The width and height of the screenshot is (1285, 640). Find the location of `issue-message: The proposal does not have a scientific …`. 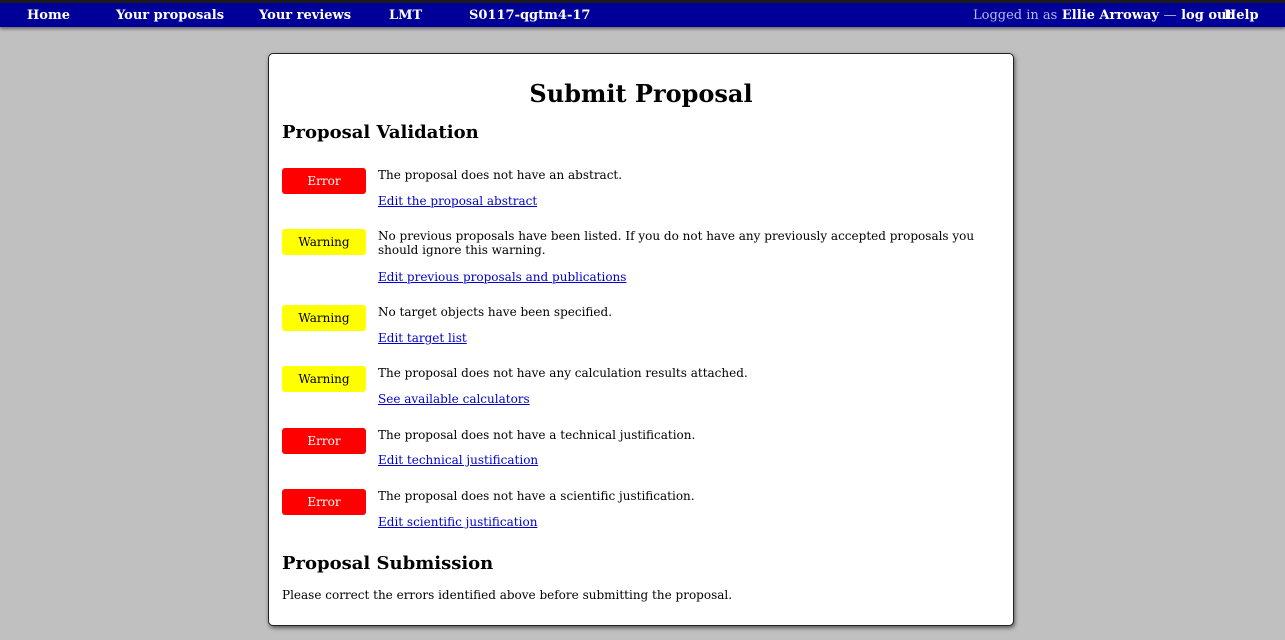

issue-message: The proposal does not have a scientific … is located at coordinates (536, 496).